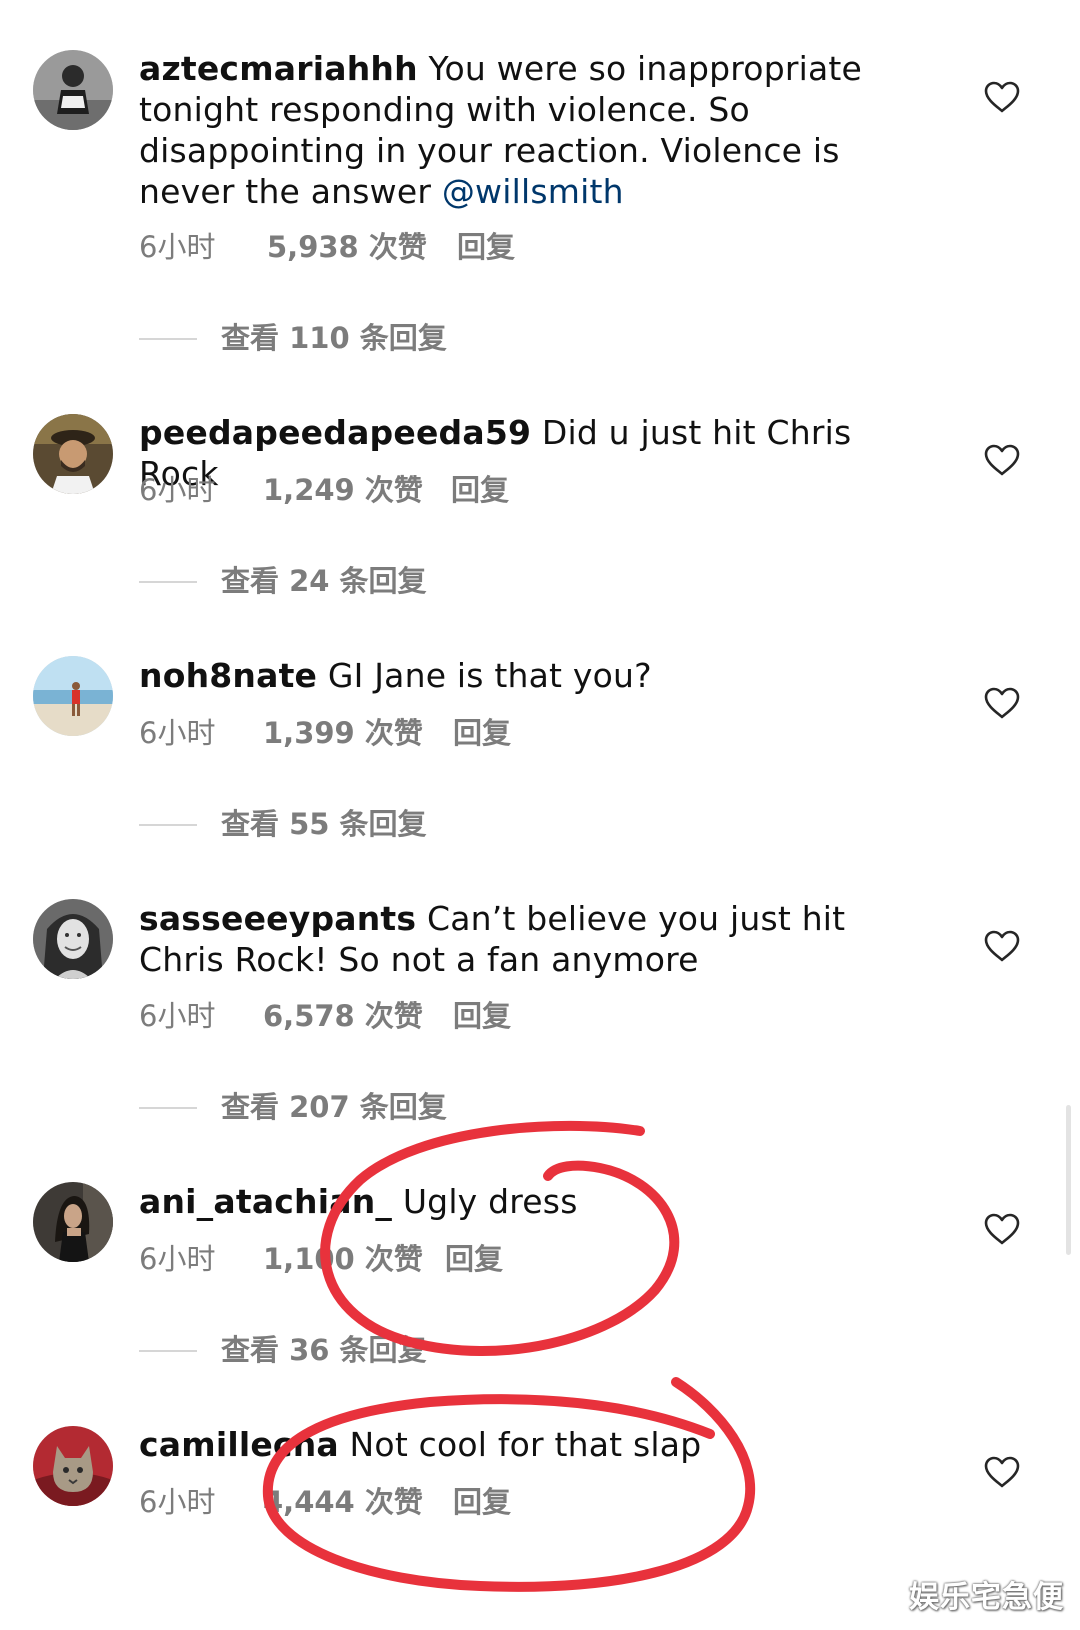  Describe the element at coordinates (334, 1107) in the screenshot. I see `view-replies-label: 查看 207 条回复` at that location.